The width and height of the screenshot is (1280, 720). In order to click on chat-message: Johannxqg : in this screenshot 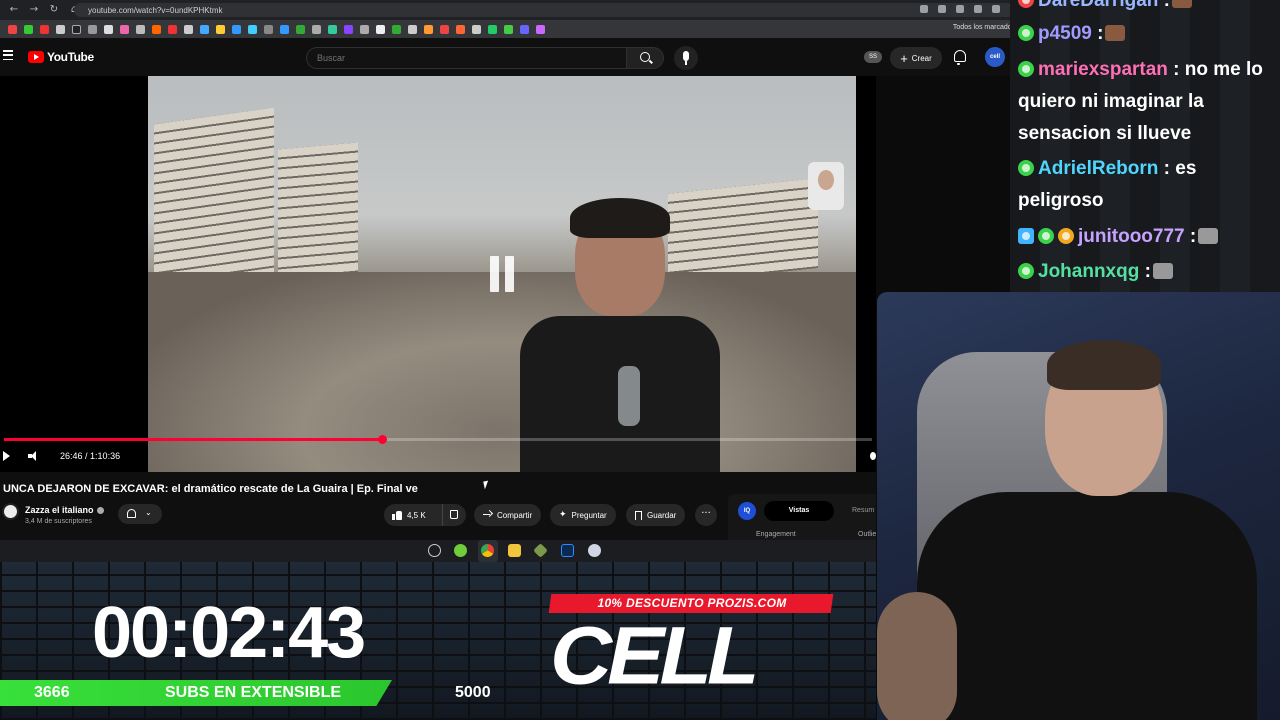, I will do `click(1147, 272)`.